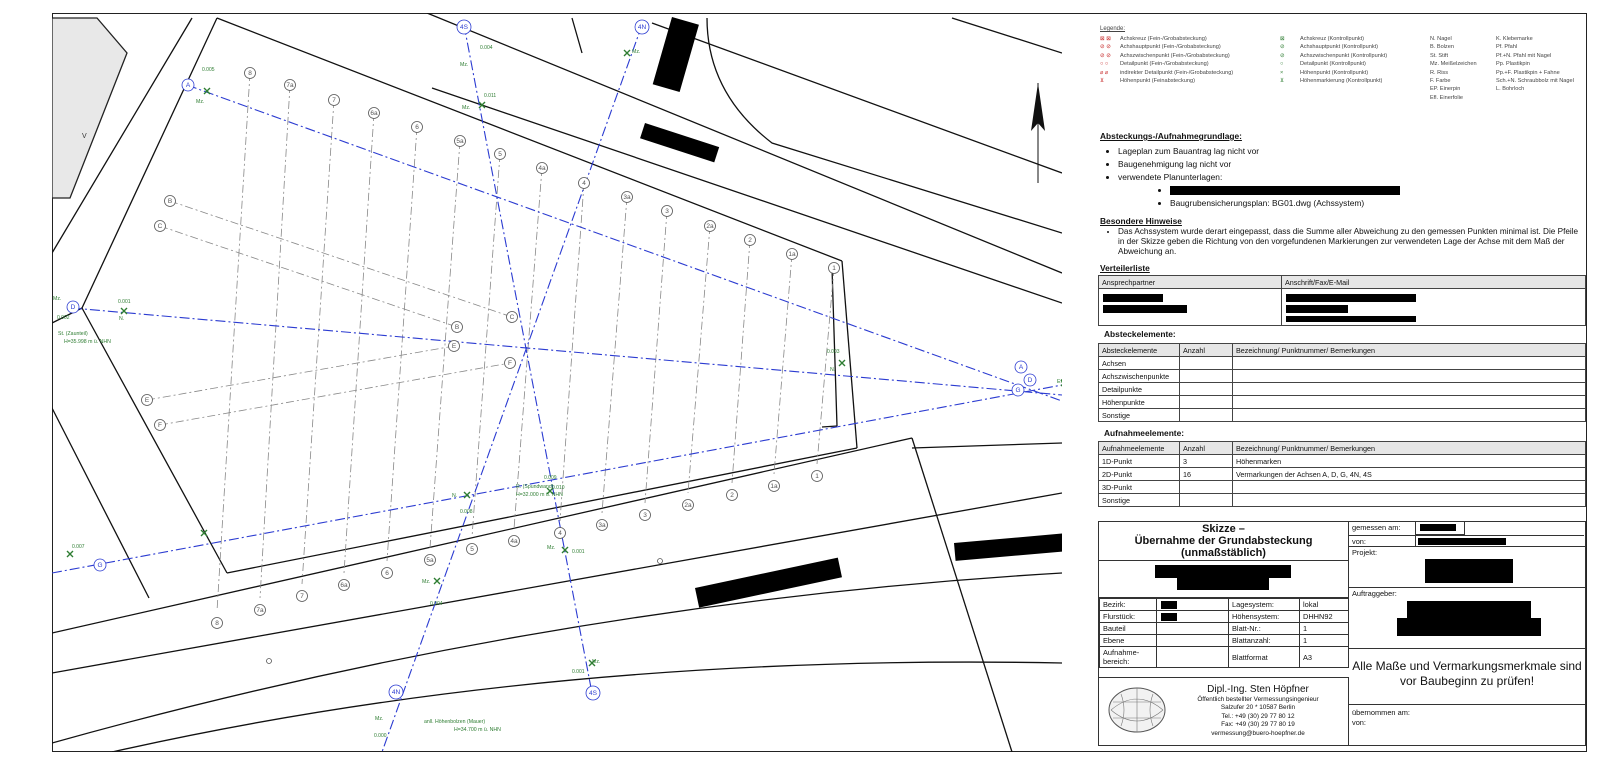 This screenshot has height=764, width=1600. What do you see at coordinates (1467, 567) in the screenshot?
I see `projekt-row: Projekt:` at bounding box center [1467, 567].